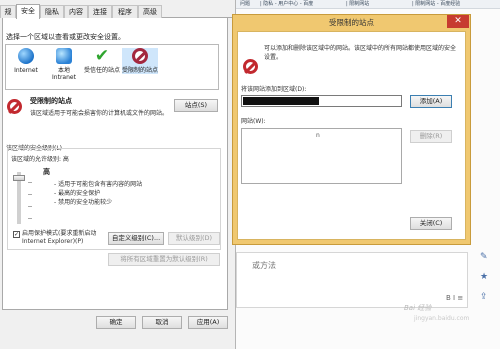  I want to click on level-bullet-1: - 适用于可能包含有害内容的网站, so click(98, 184).